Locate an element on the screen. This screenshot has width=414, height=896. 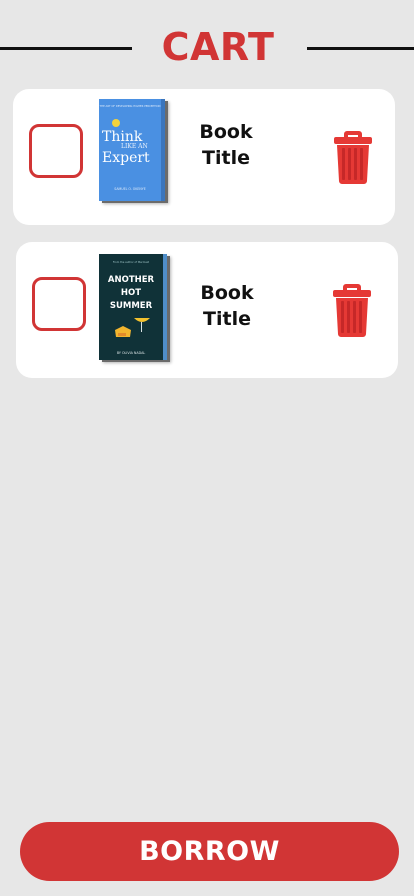
header-divider-left is located at coordinates (66, 48).